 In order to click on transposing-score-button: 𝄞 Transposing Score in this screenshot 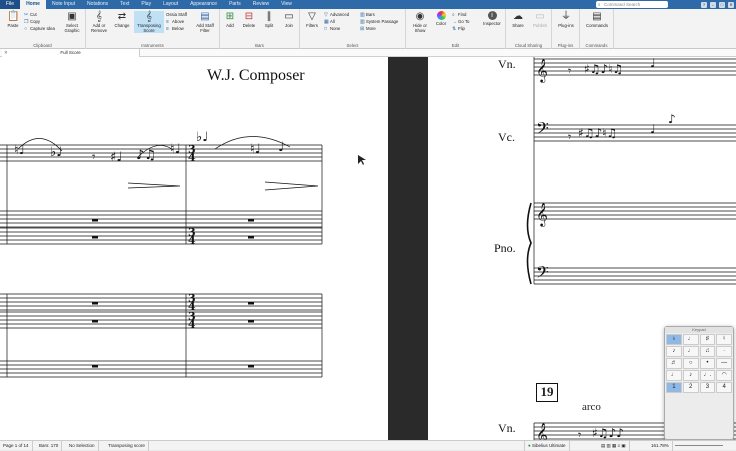, I will do `click(149, 22)`.